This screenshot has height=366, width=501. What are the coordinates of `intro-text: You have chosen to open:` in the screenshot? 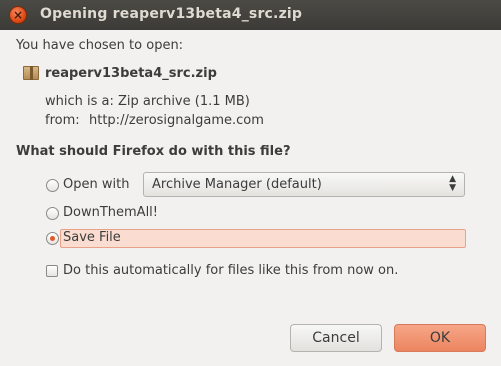 It's located at (100, 45).